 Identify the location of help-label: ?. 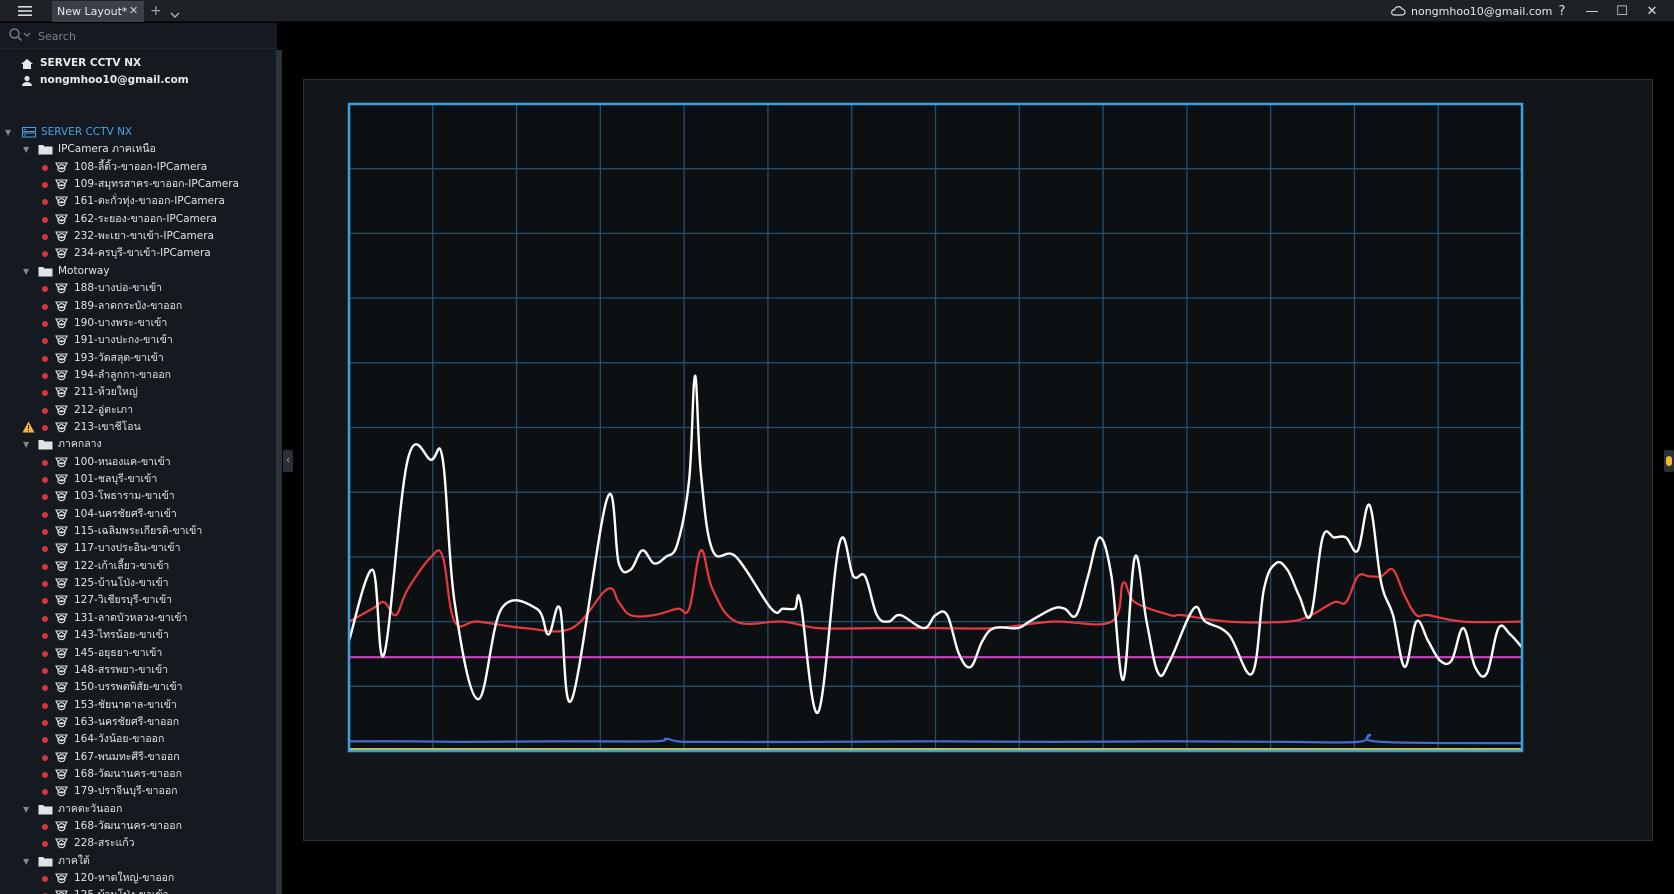
(1562, 11).